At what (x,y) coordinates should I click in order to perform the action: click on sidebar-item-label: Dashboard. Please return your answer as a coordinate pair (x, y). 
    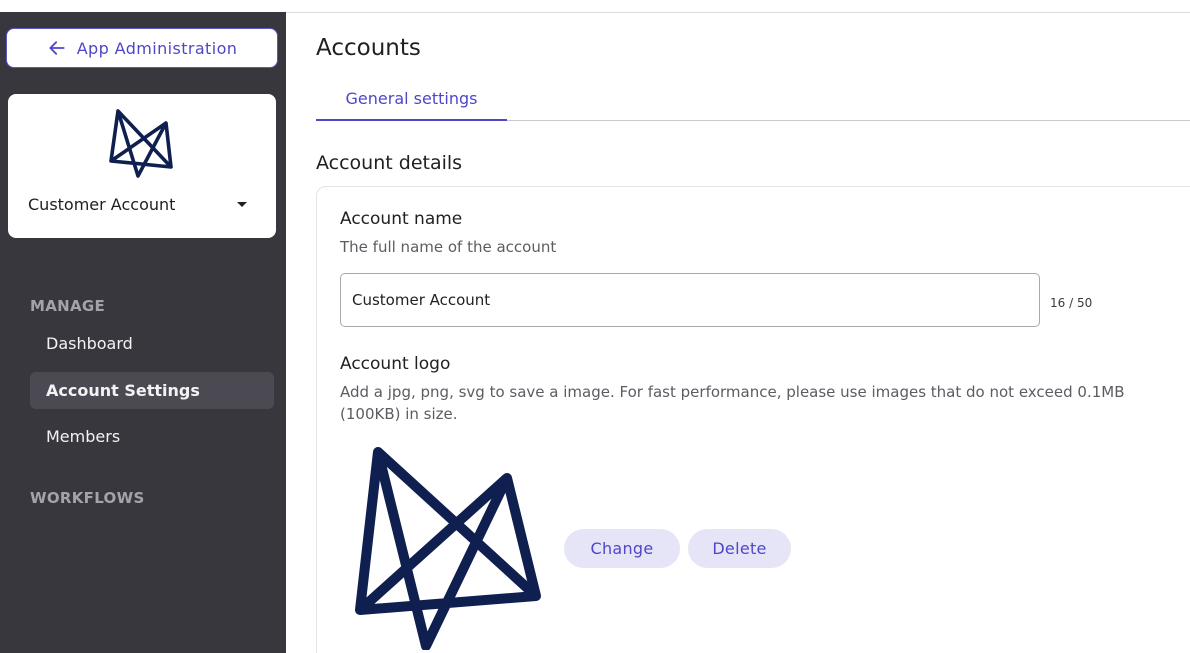
    Looking at the image, I should click on (89, 343).